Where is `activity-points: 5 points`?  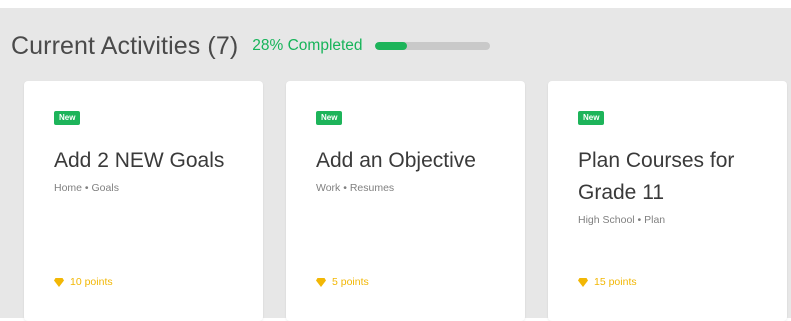
activity-points: 5 points is located at coordinates (342, 282).